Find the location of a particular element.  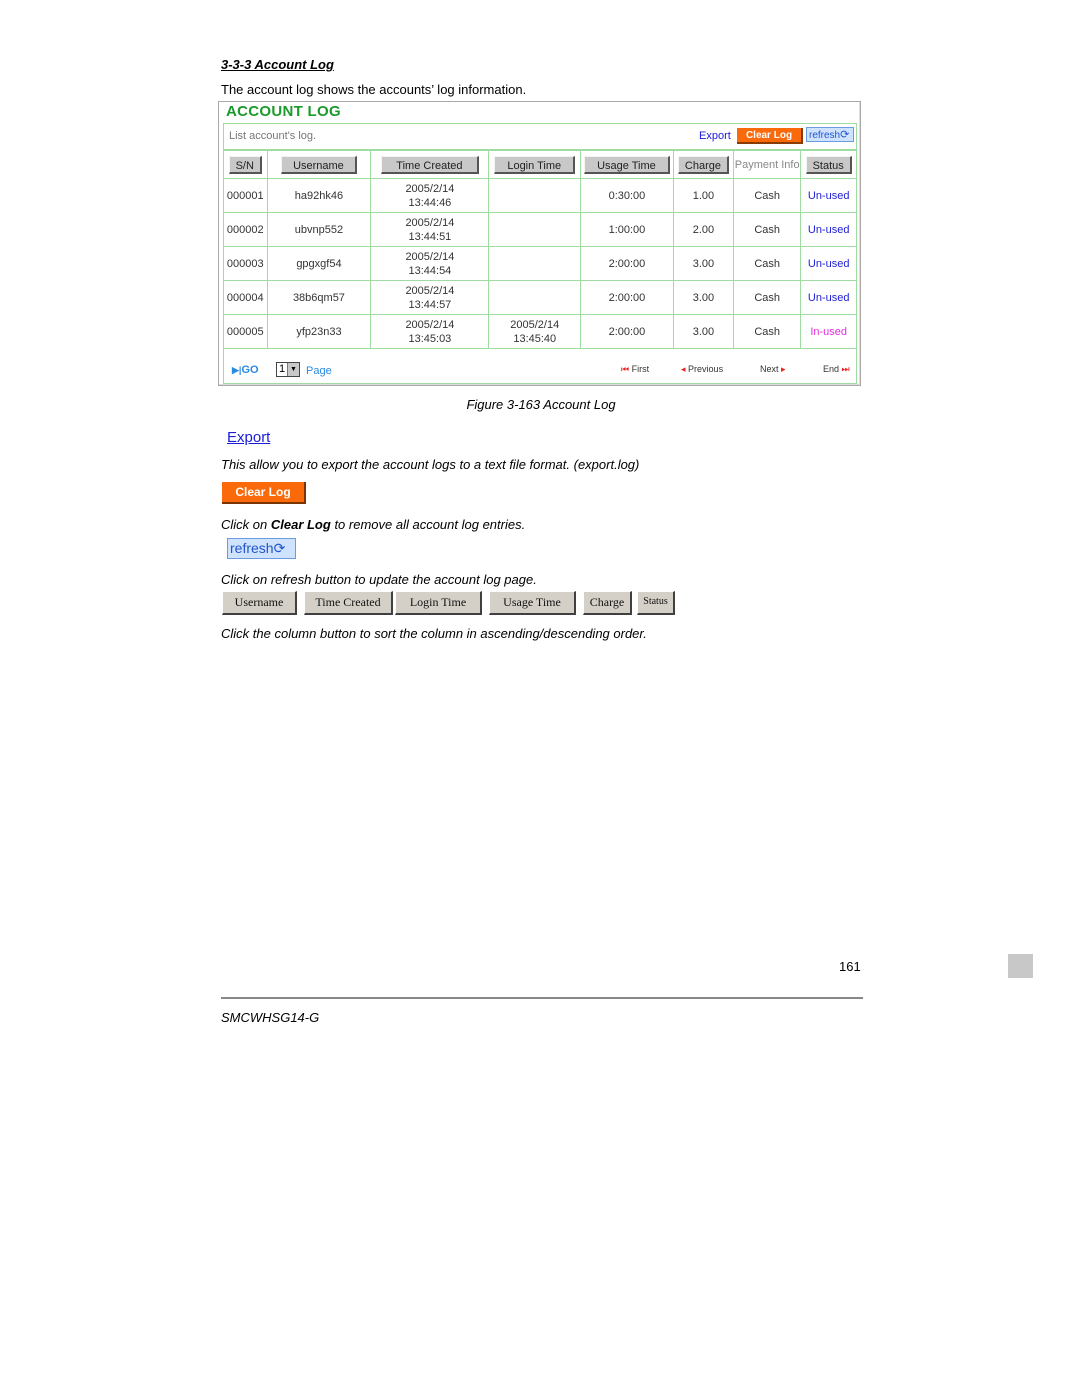

cell-time-created: 2005/2/14 13:44:57 is located at coordinates (430, 297).